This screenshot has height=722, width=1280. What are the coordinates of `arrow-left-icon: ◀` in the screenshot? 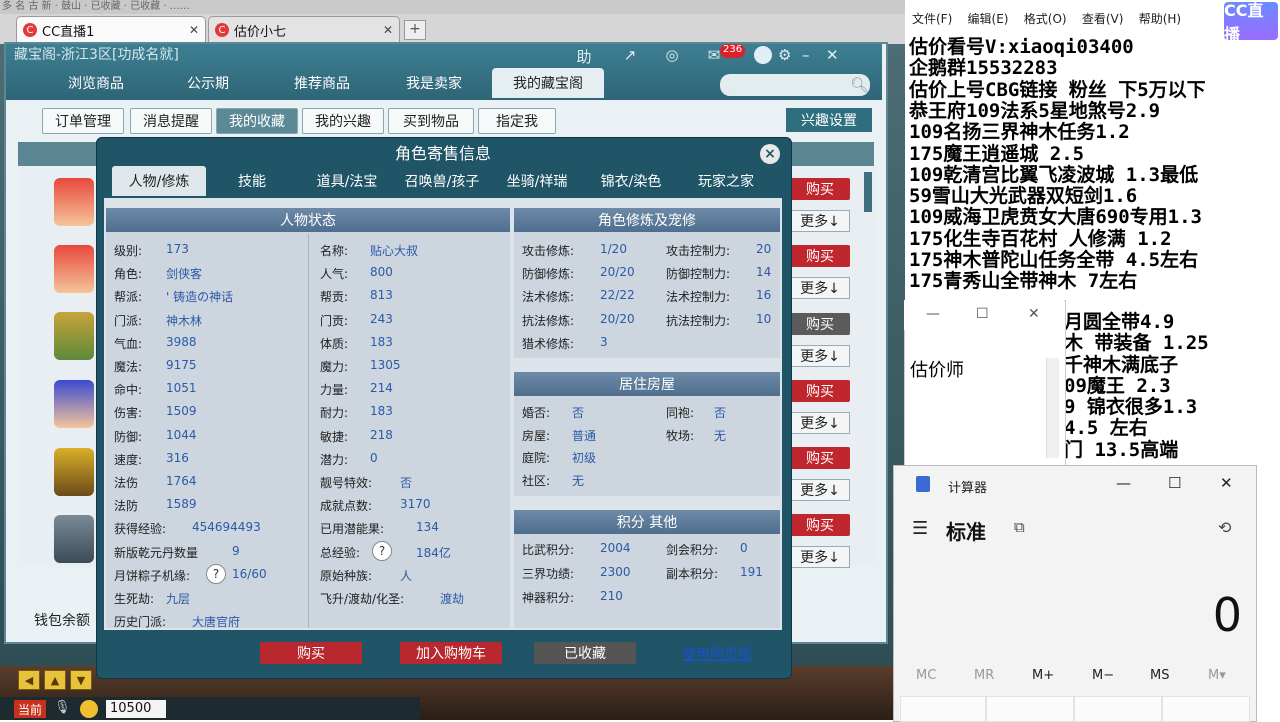 It's located at (29, 680).